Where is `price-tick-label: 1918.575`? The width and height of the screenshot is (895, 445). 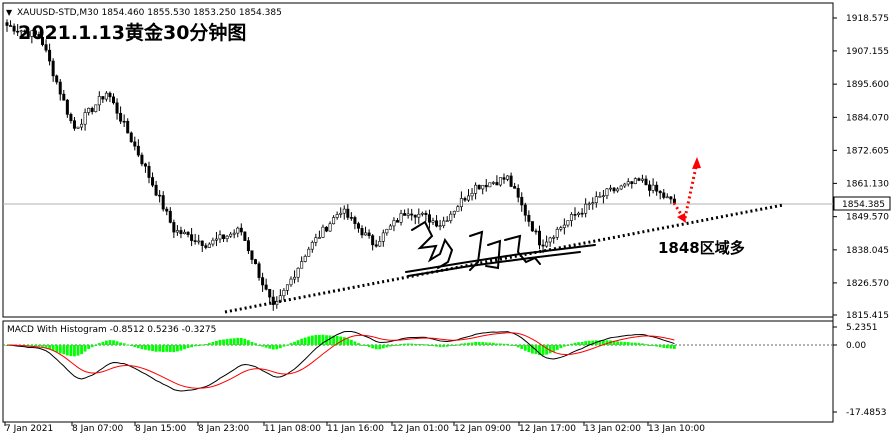
price-tick-label: 1918.575 is located at coordinates (867, 19).